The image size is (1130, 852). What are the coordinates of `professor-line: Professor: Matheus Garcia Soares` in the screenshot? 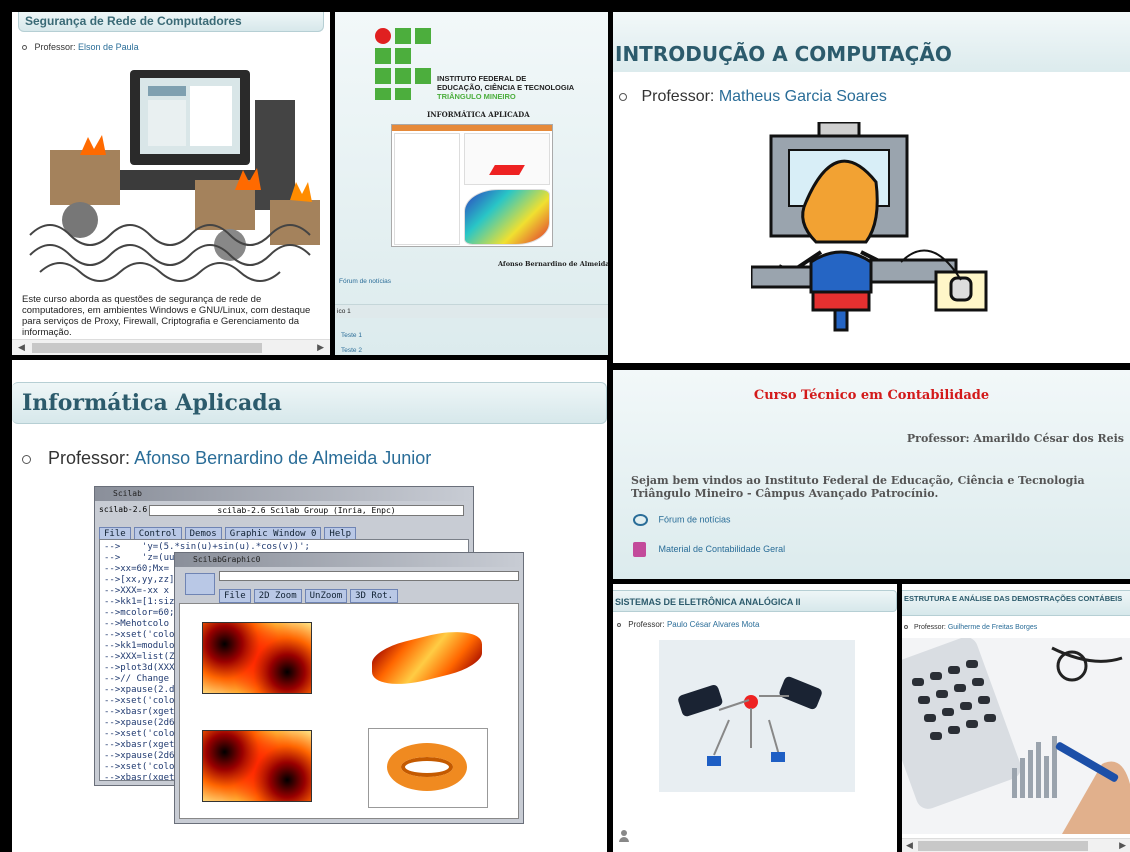 It's located at (753, 97).